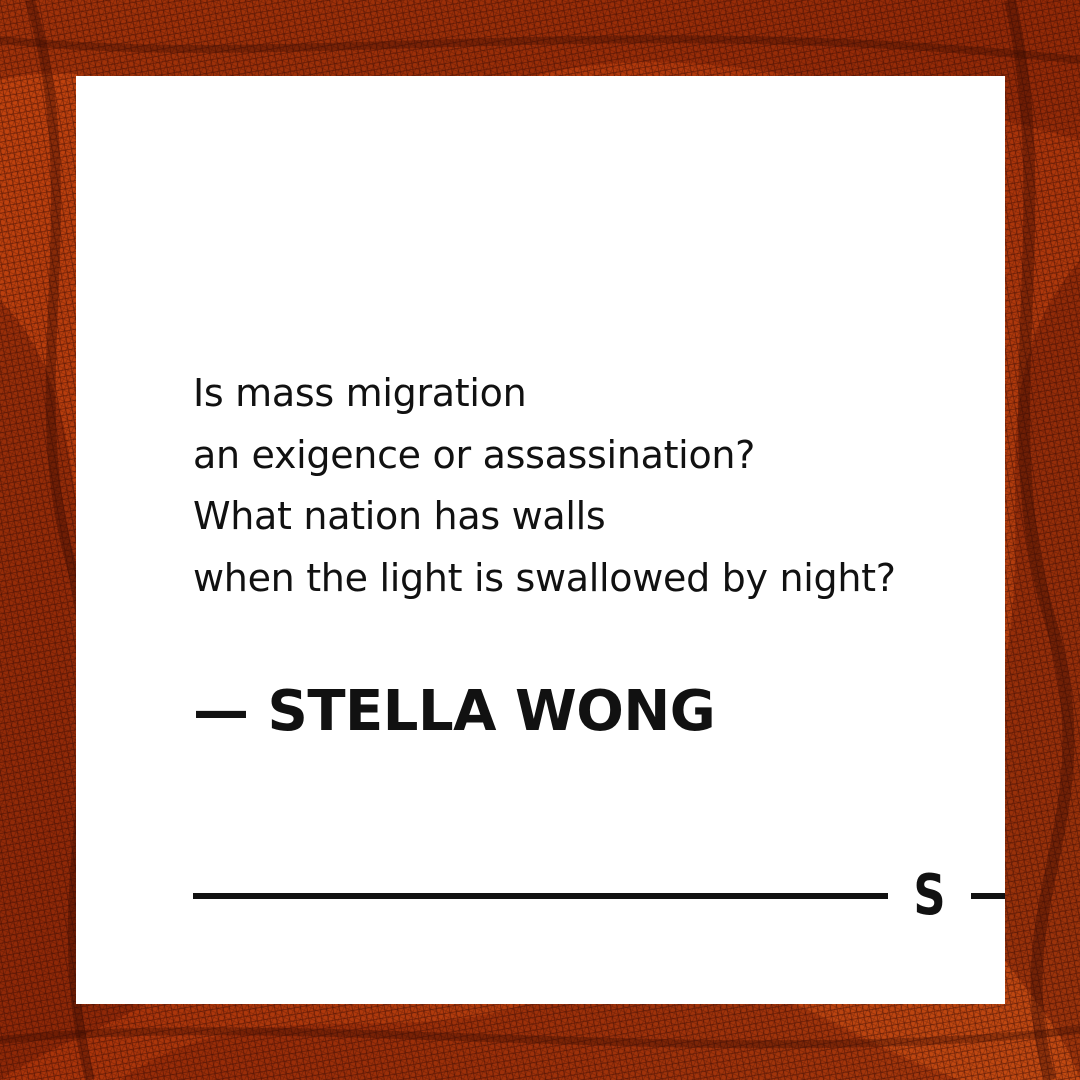 The image size is (1080, 1080). What do you see at coordinates (454, 711) in the screenshot?
I see `author-attribution: — STELLA WONG` at bounding box center [454, 711].